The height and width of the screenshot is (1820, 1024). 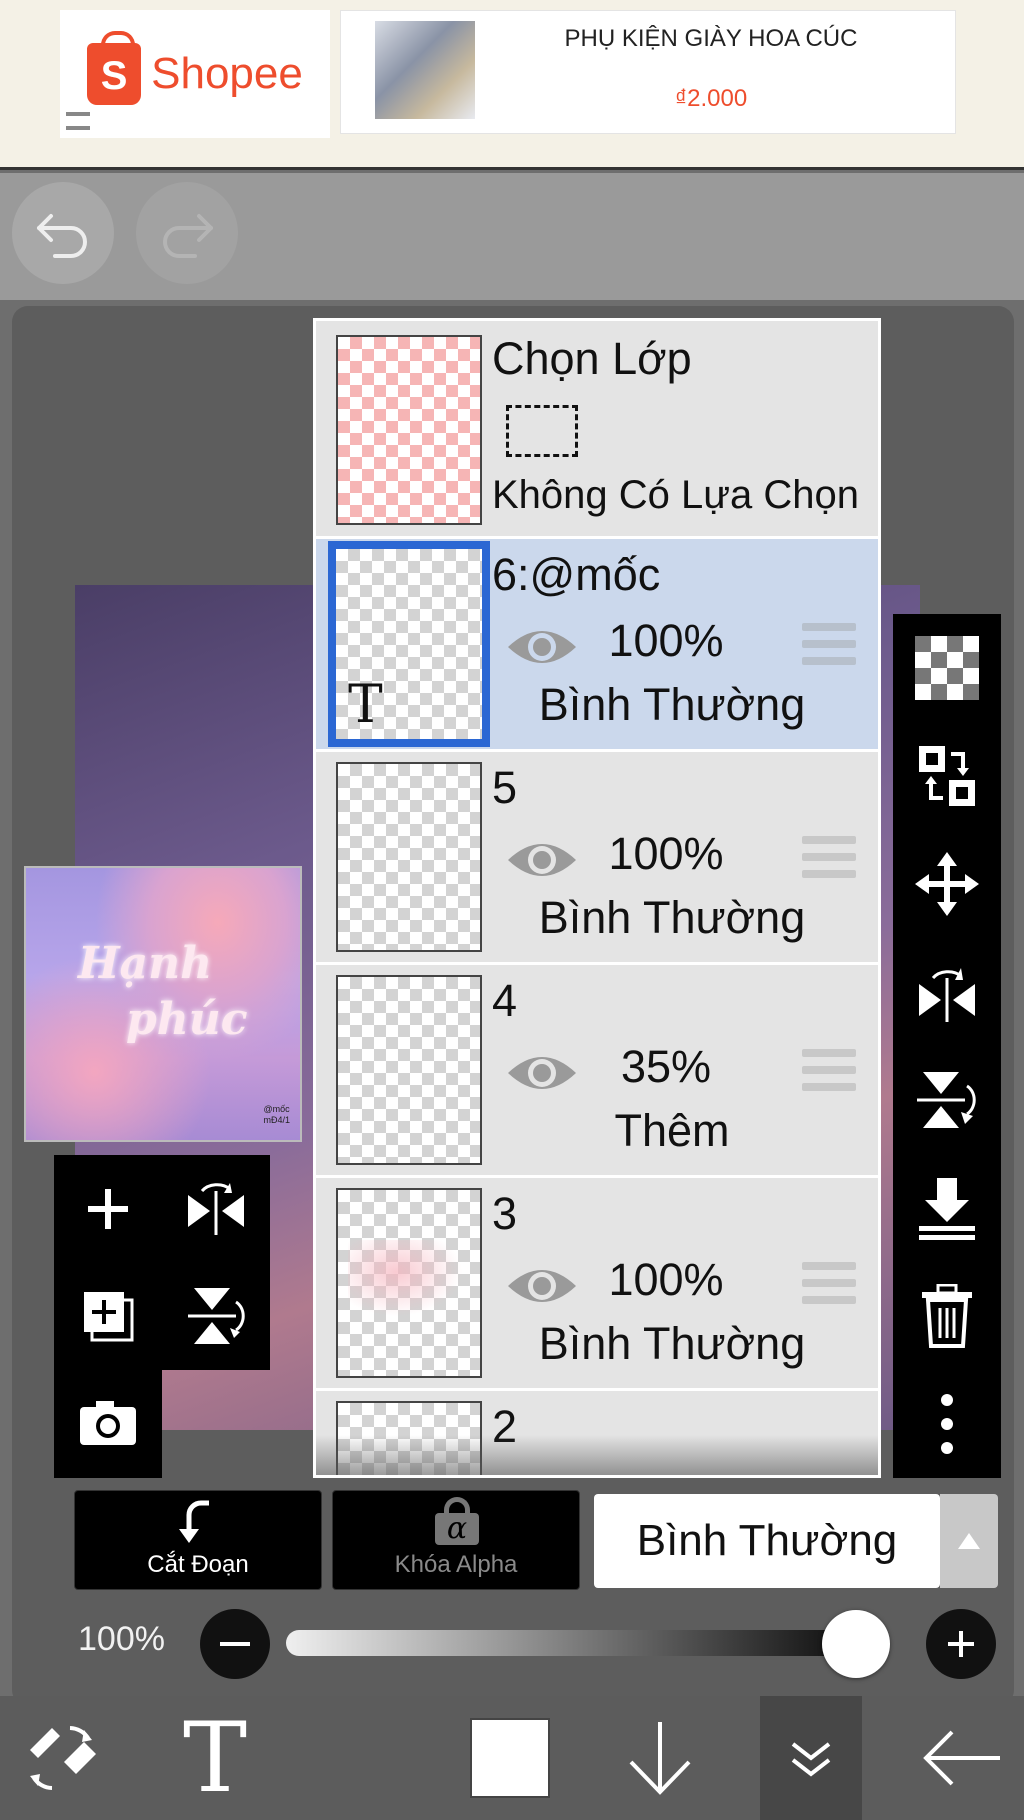 I want to click on flip-horizontal-icon, so click(x=947, y=995).